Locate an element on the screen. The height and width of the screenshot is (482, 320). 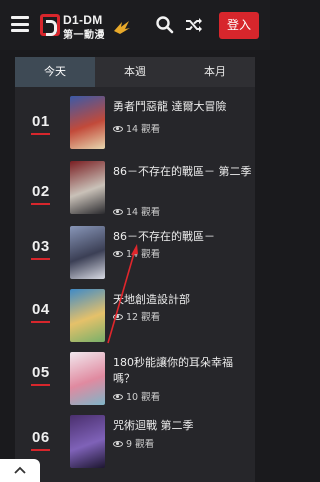
chevron-up-icon is located at coordinates (20, 470).